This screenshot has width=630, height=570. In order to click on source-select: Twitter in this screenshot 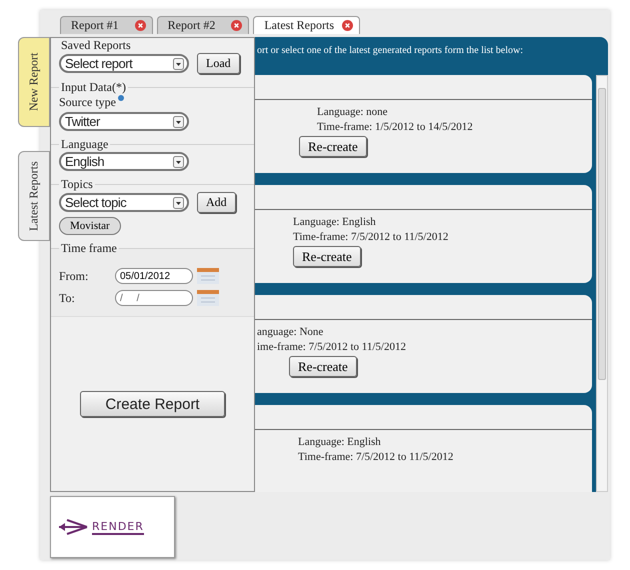, I will do `click(124, 121)`.